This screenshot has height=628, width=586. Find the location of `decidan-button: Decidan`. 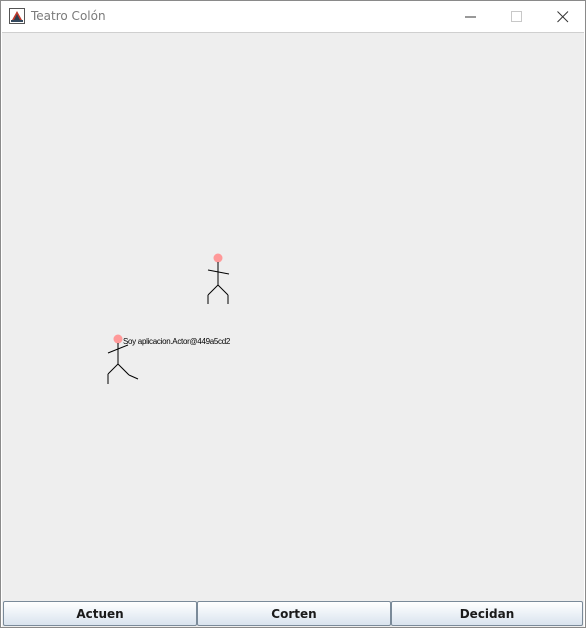

decidan-button: Decidan is located at coordinates (487, 613).